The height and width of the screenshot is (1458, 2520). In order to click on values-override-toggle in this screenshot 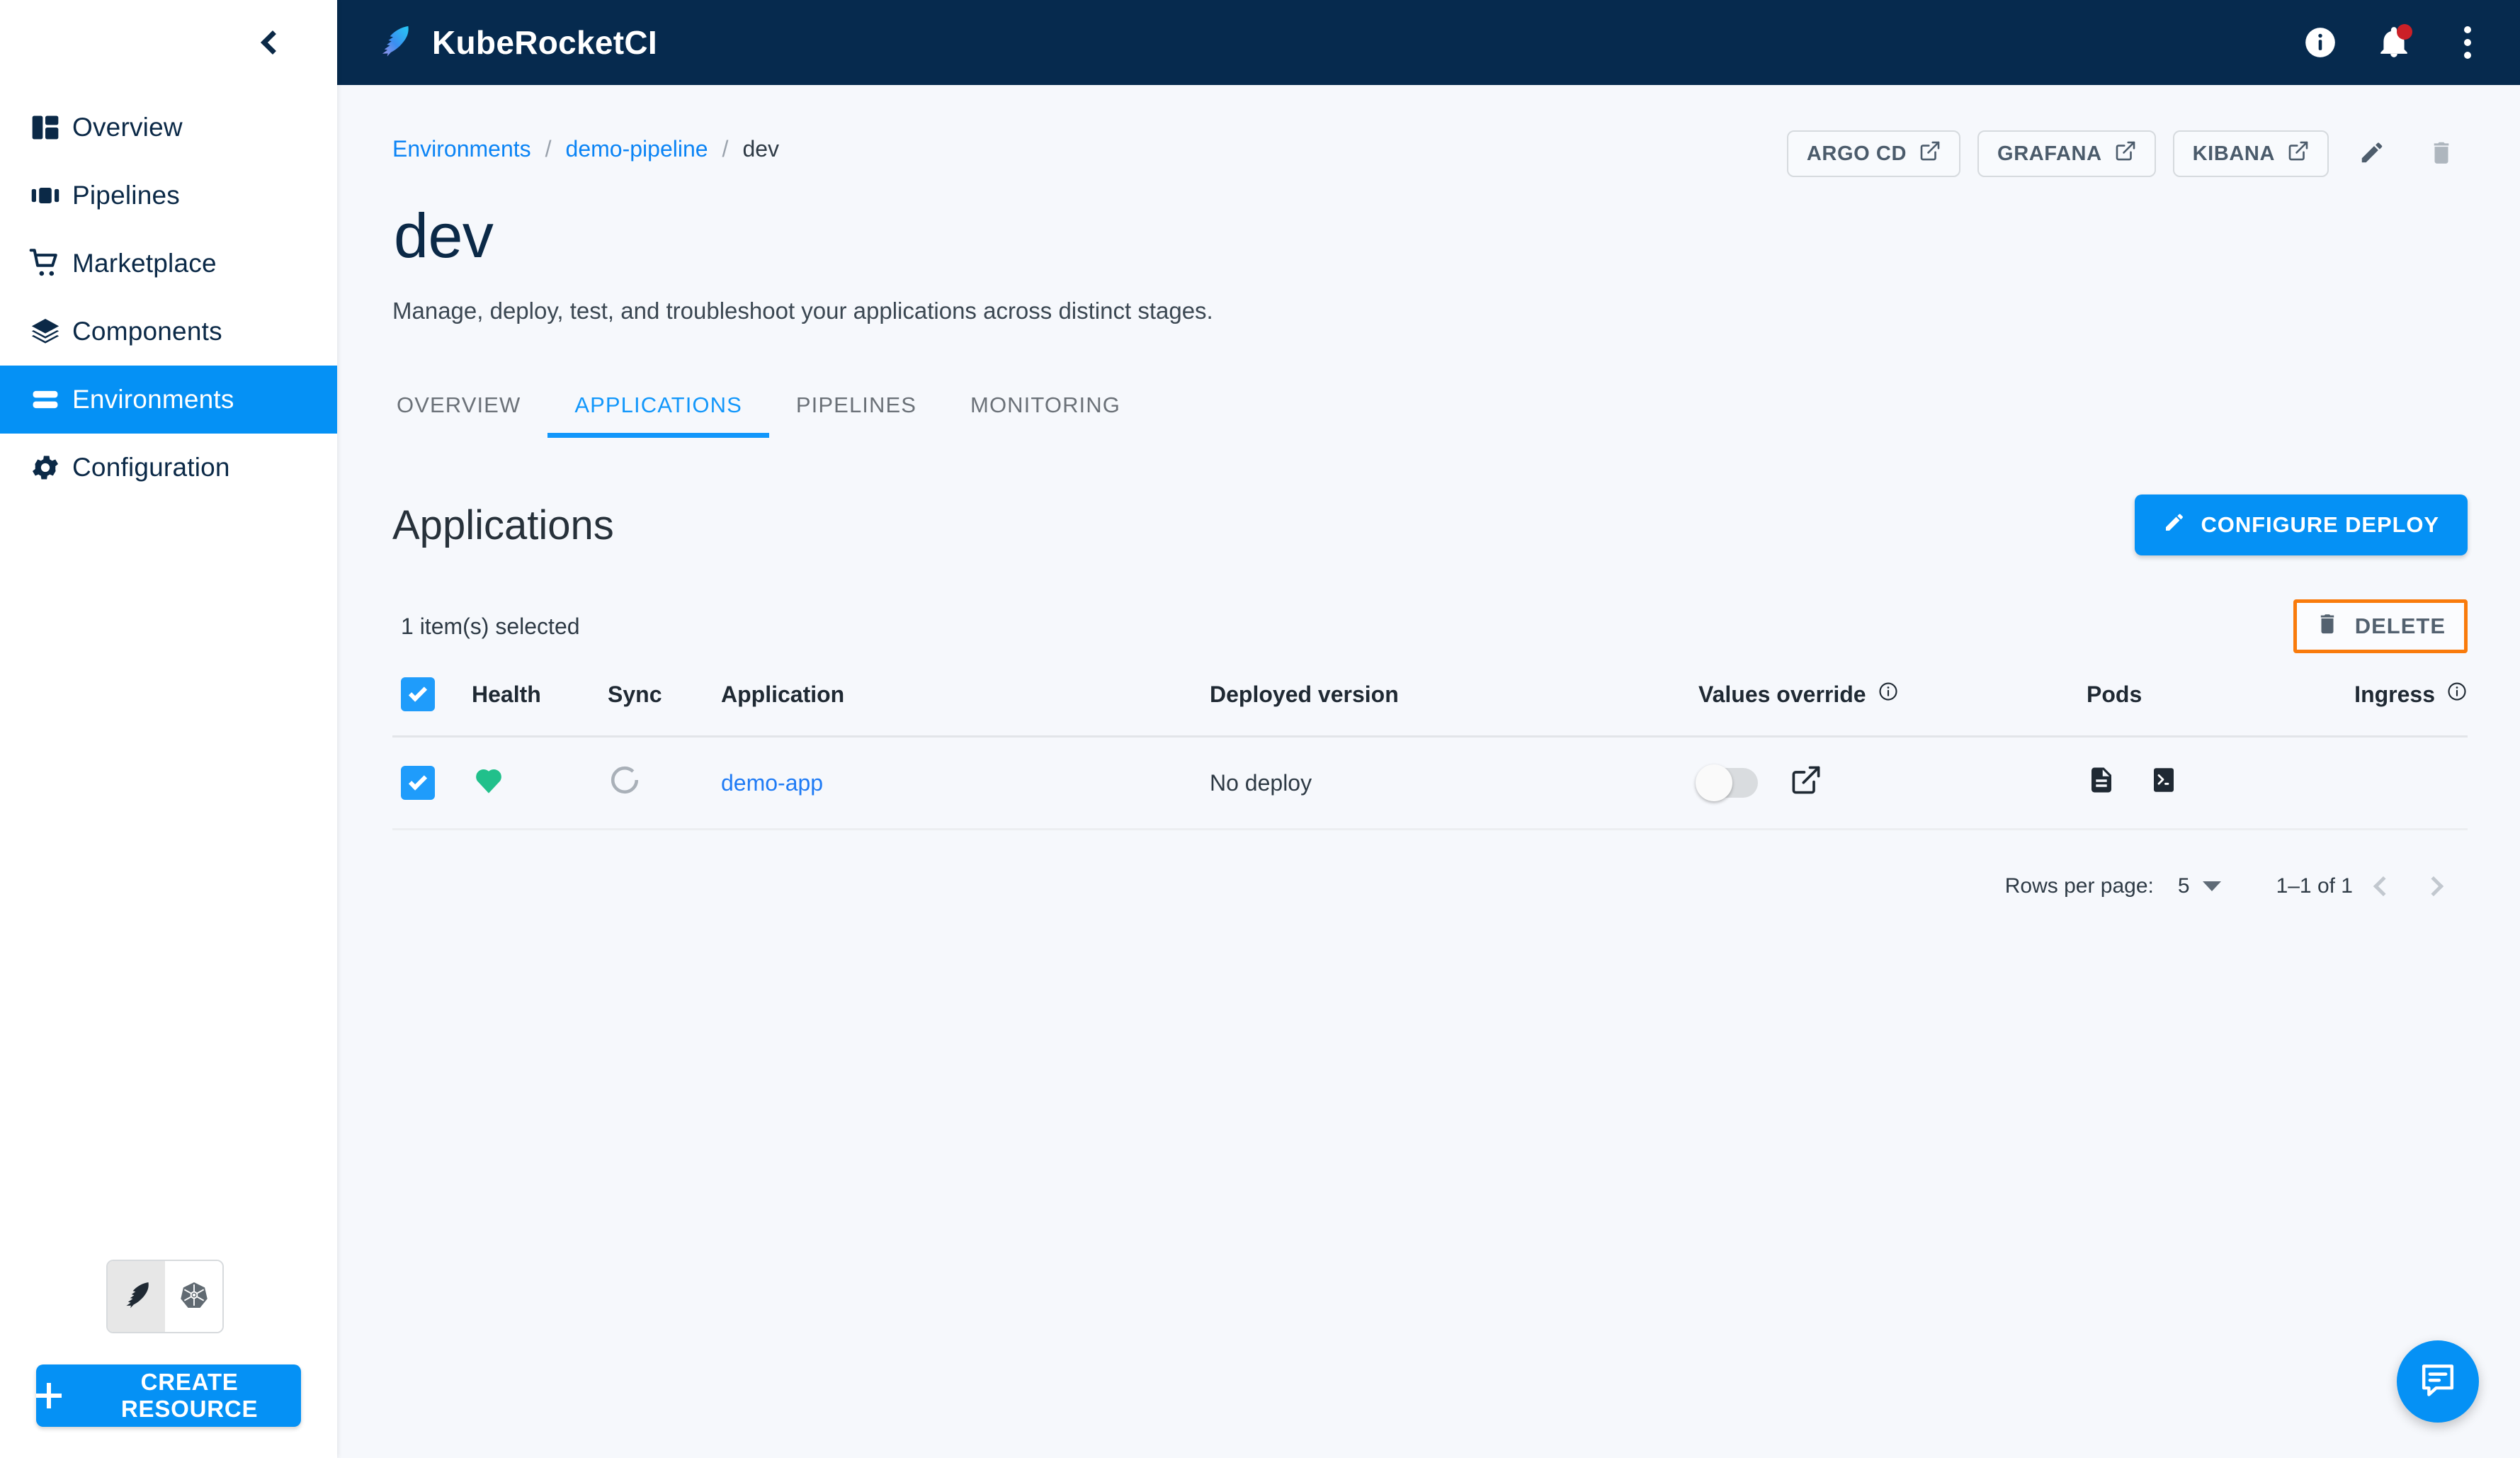, I will do `click(1727, 782)`.